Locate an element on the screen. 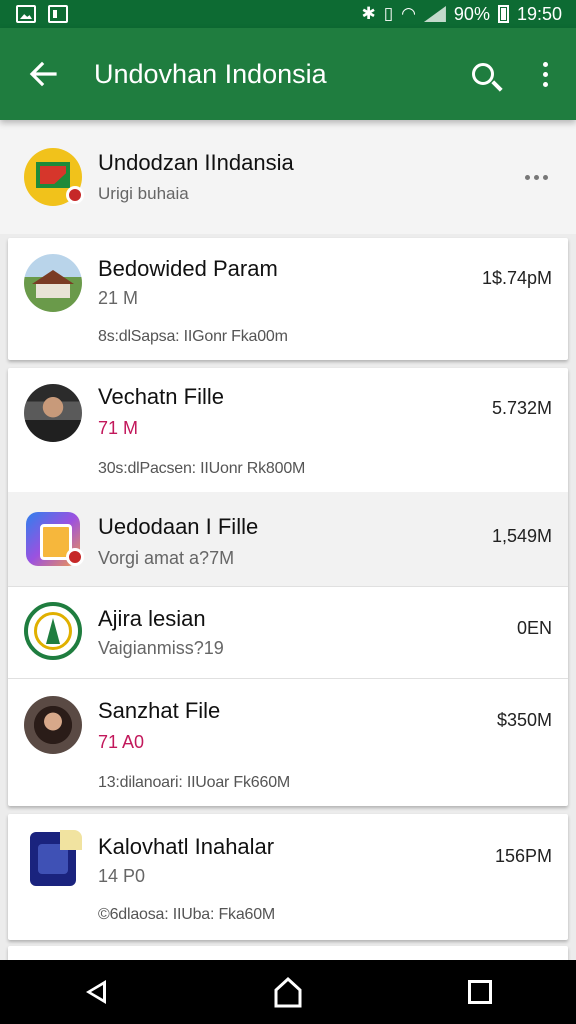  item-size: $350M is located at coordinates (524, 720).